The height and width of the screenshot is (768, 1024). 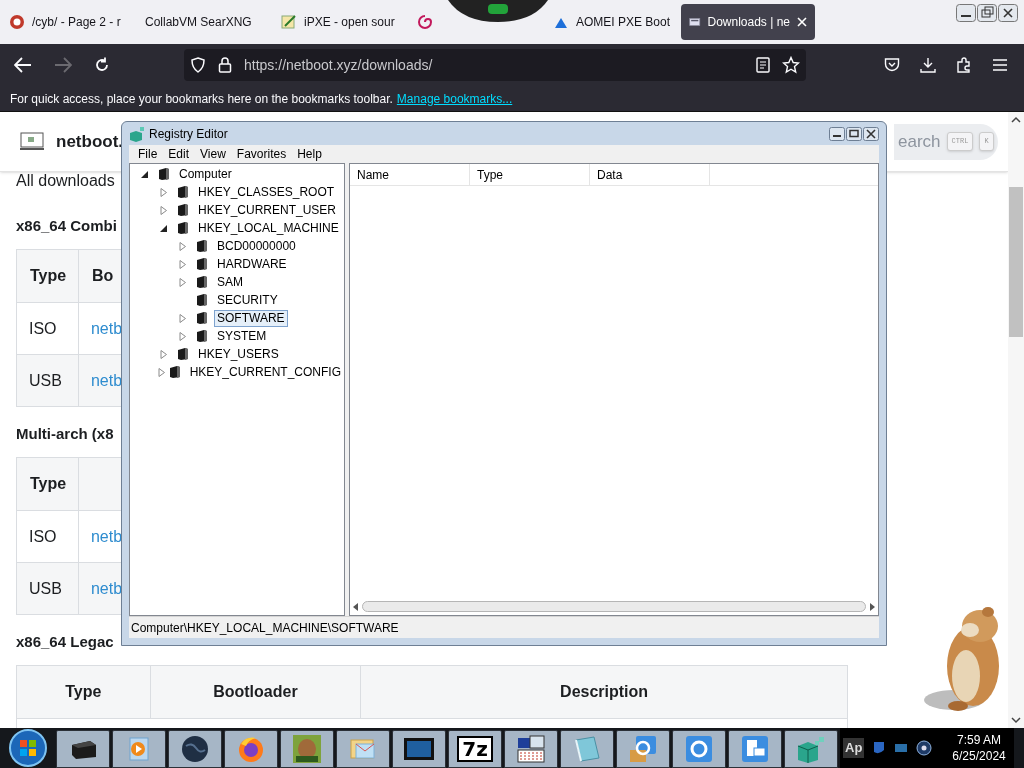 What do you see at coordinates (987, 13) in the screenshot?
I see `restore-icon` at bounding box center [987, 13].